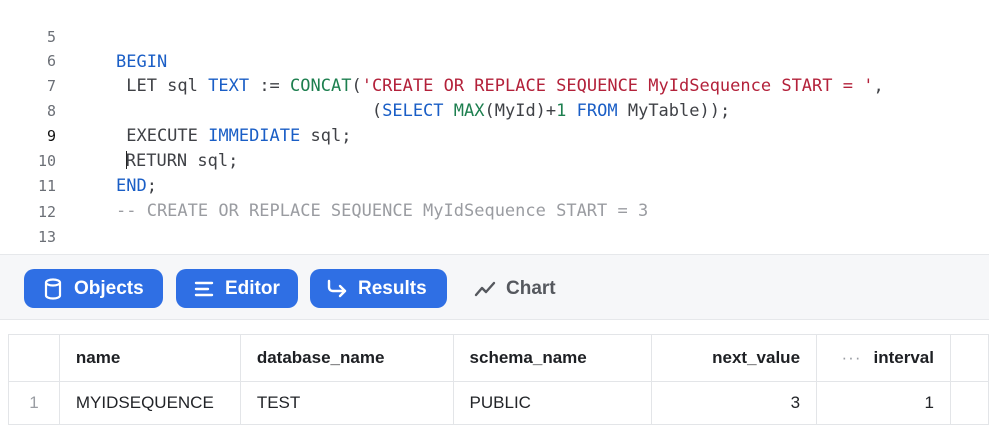 Image resolution: width=989 pixels, height=432 pixels. What do you see at coordinates (485, 289) in the screenshot?
I see `line-chart-icon` at bounding box center [485, 289].